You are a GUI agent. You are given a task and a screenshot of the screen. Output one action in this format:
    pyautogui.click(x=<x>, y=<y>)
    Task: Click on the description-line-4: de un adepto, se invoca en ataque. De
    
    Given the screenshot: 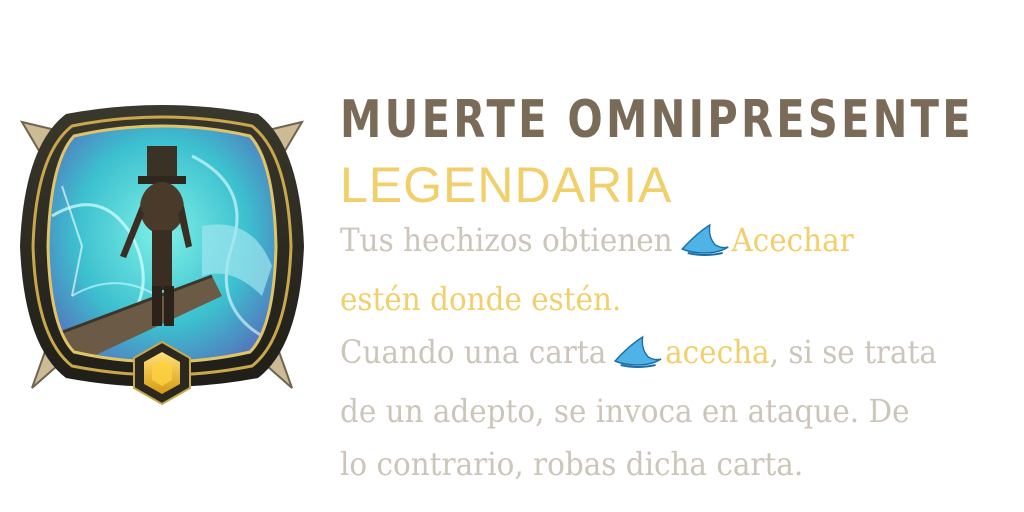 What is the action you would take?
    pyautogui.click(x=625, y=411)
    